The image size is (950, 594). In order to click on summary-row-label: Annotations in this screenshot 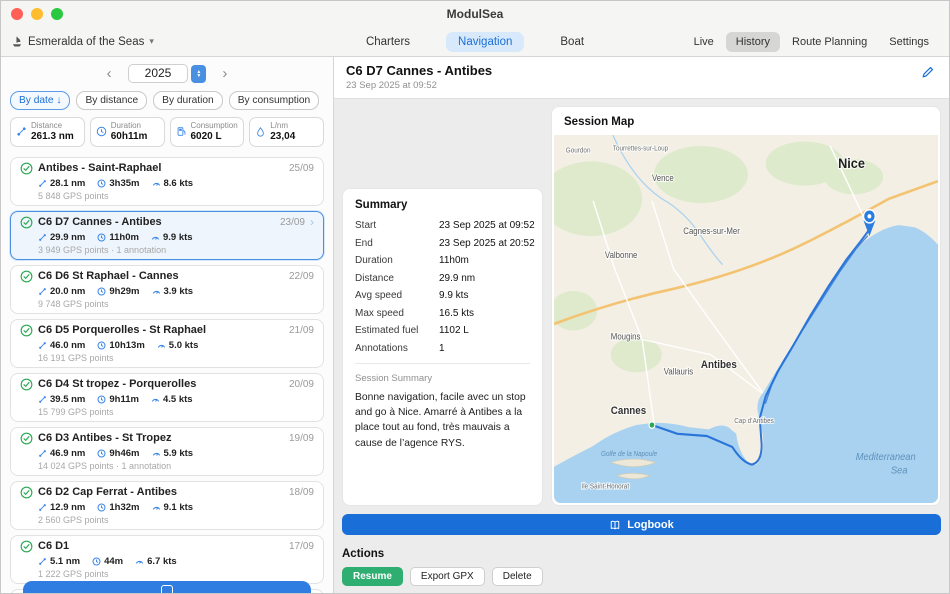, I will do `click(381, 348)`.